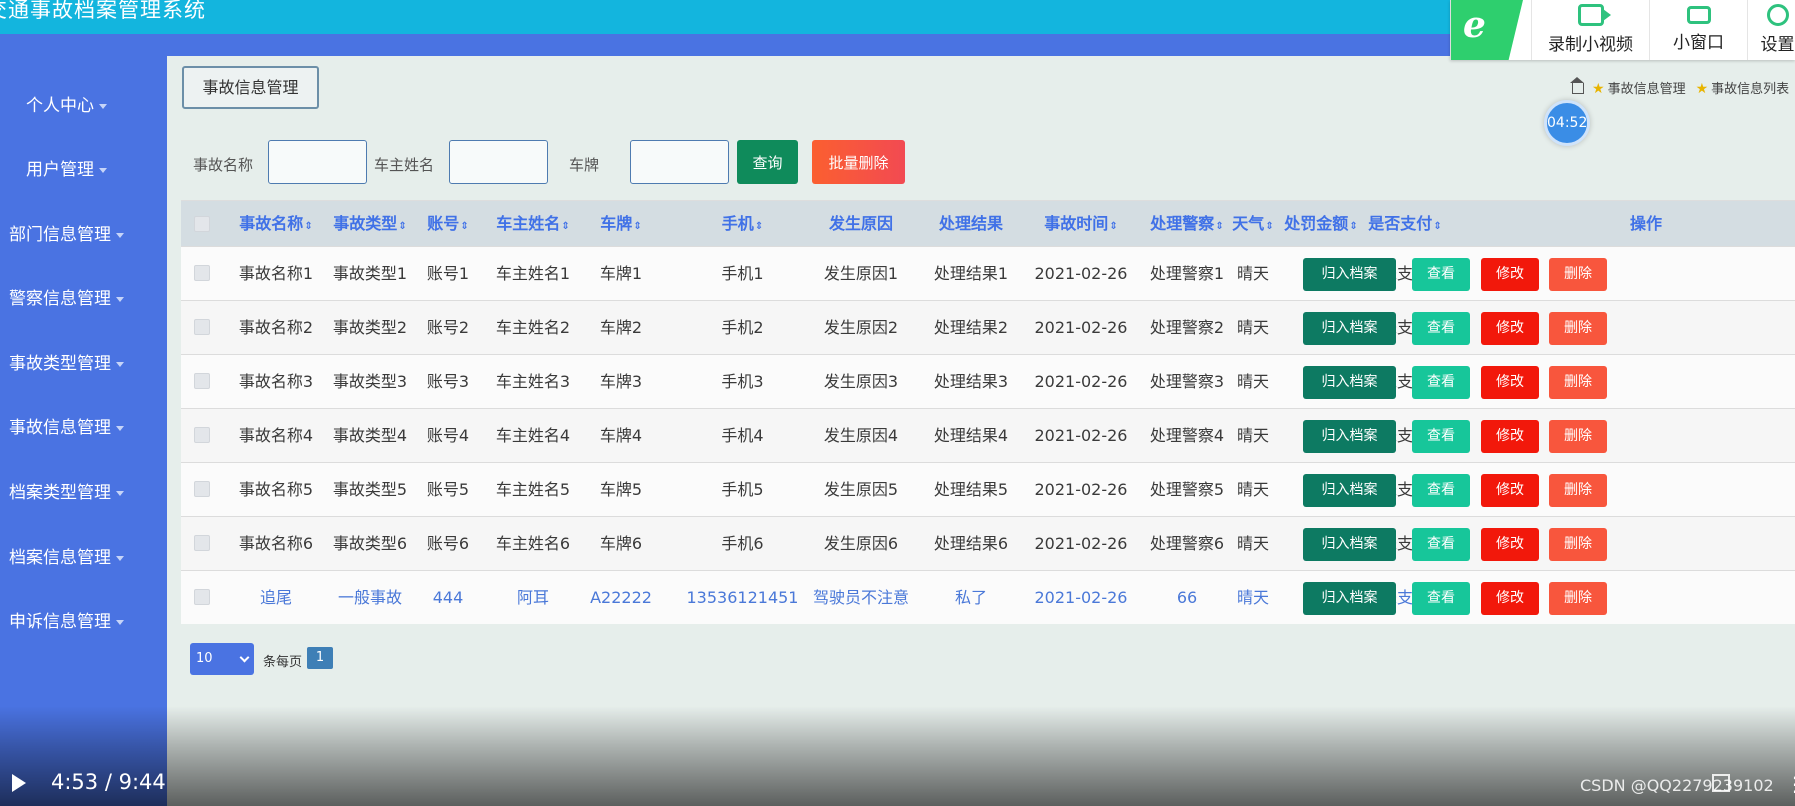 The width and height of the screenshot is (1795, 806). What do you see at coordinates (19, 783) in the screenshot?
I see `play-icon` at bounding box center [19, 783].